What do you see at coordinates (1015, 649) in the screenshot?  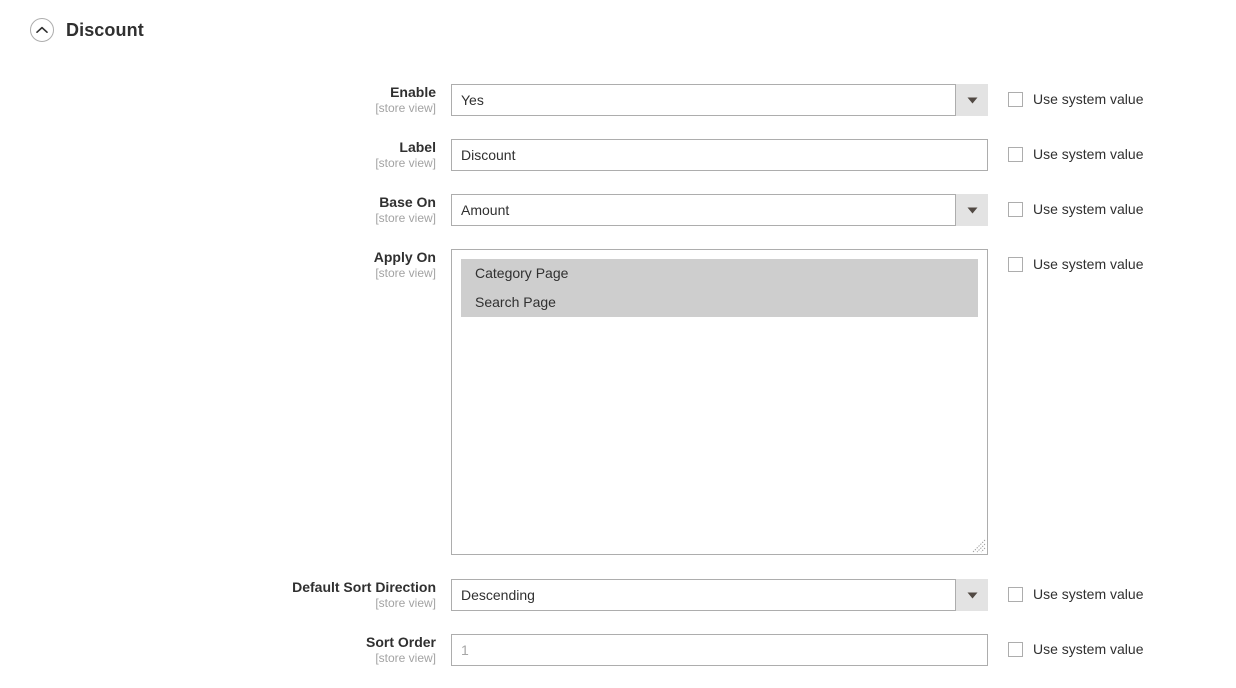 I see `checkbox-use-system-value-sort-order` at bounding box center [1015, 649].